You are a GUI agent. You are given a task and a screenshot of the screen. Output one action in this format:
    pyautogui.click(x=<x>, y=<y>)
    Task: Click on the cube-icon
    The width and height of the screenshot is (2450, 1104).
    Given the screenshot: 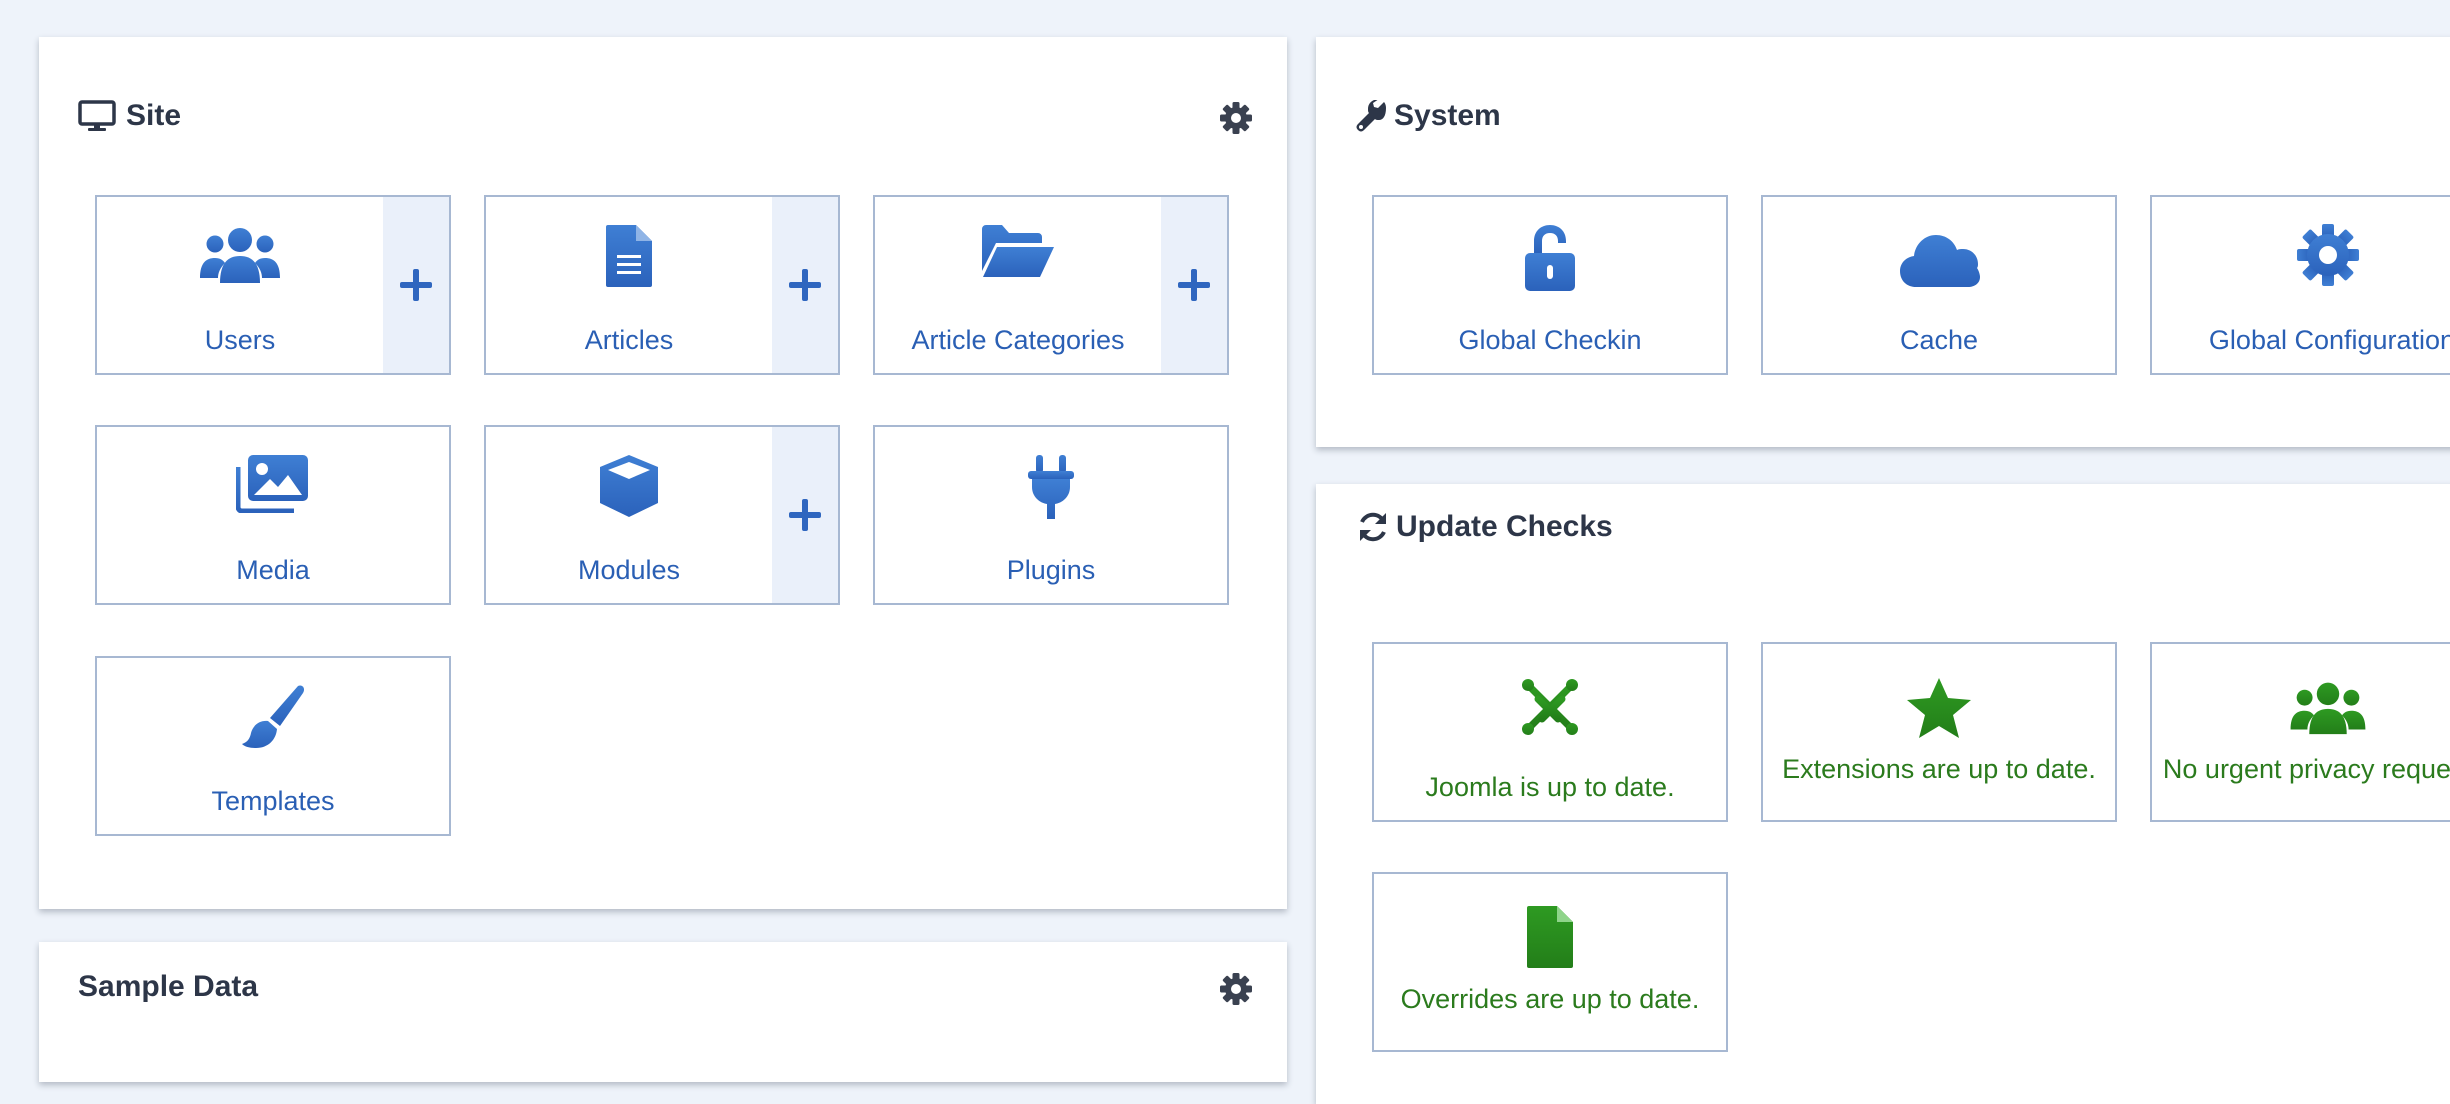 What is the action you would take?
    pyautogui.click(x=629, y=488)
    